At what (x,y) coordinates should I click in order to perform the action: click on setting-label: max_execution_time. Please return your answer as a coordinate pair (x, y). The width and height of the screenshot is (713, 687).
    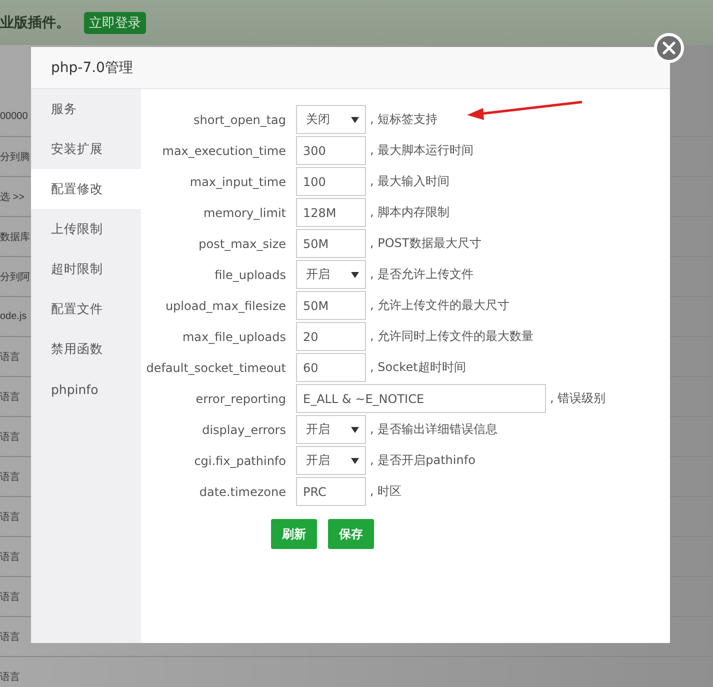
    Looking at the image, I should click on (224, 151).